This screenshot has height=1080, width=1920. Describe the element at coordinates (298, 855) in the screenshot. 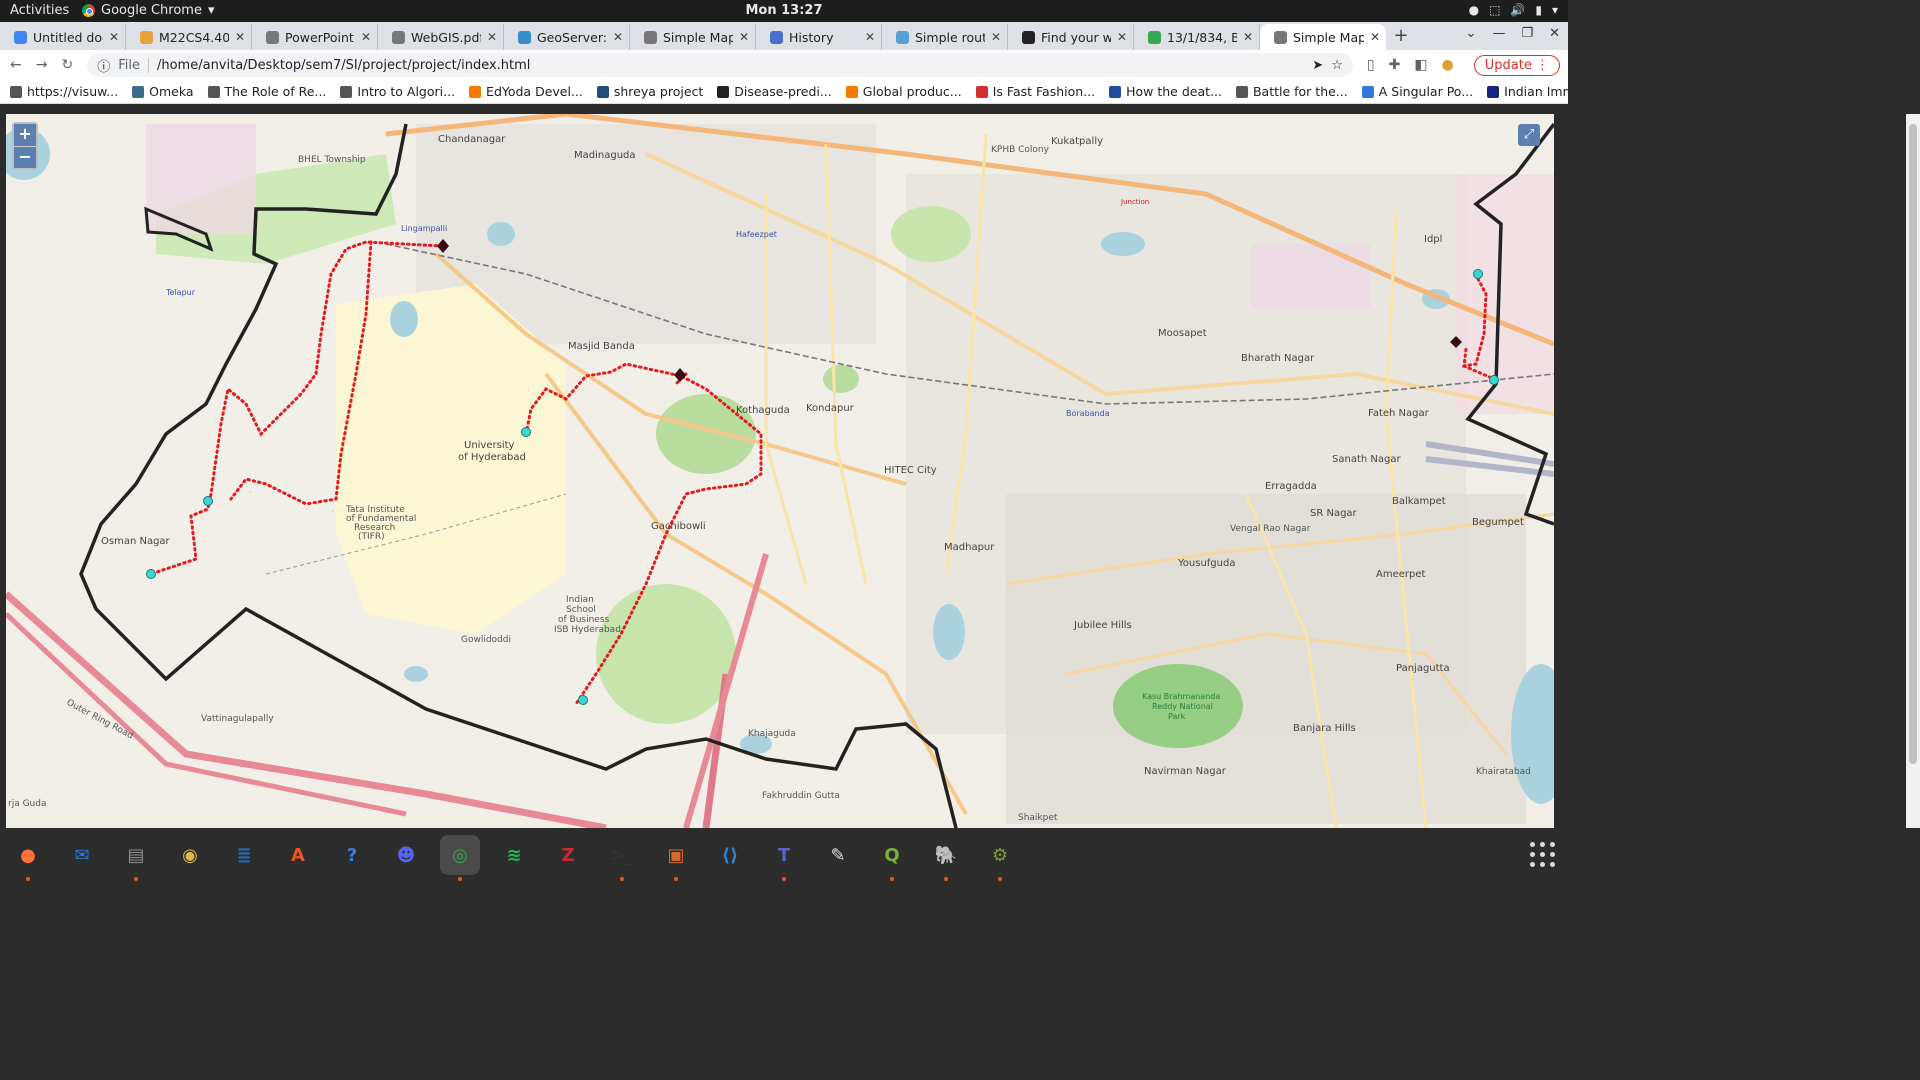

I see `software-icon: A` at that location.